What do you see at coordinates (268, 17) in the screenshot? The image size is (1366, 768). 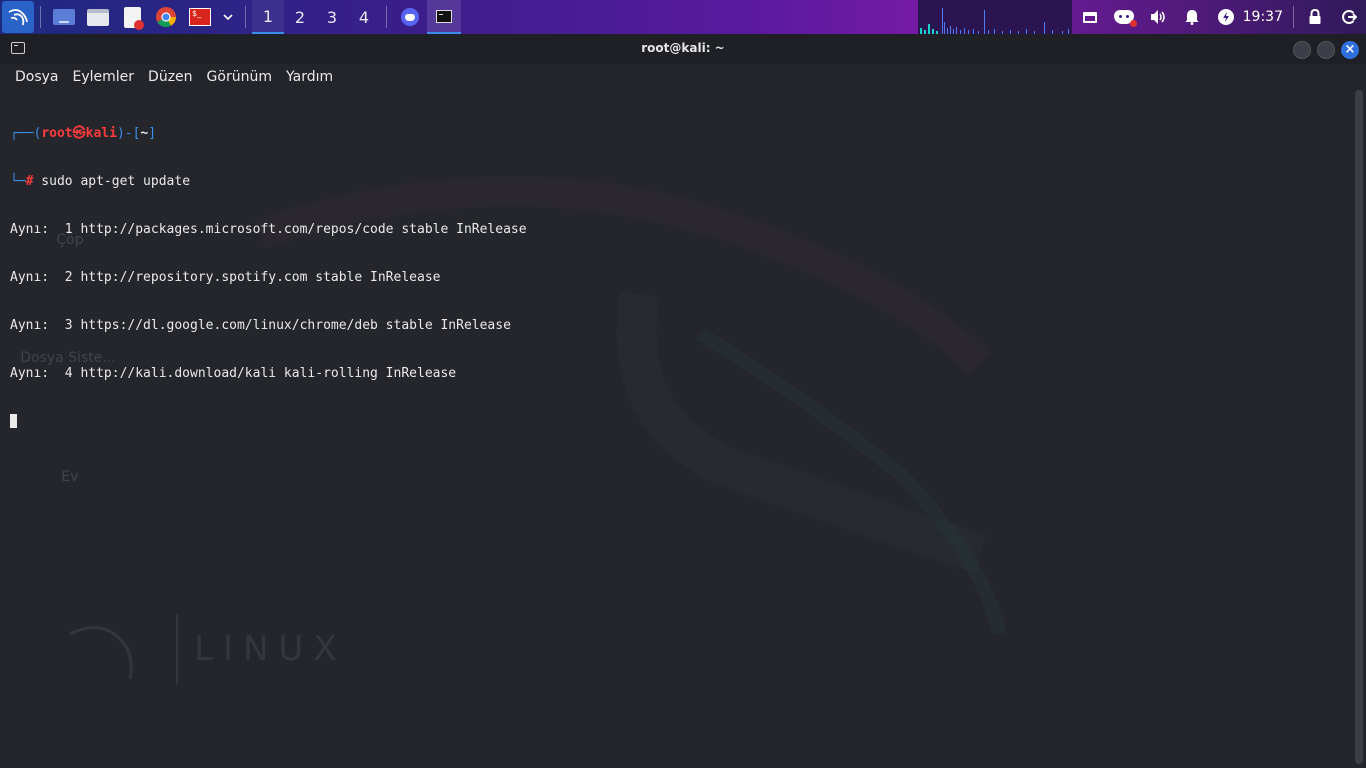 I see `workspace-1: 1` at bounding box center [268, 17].